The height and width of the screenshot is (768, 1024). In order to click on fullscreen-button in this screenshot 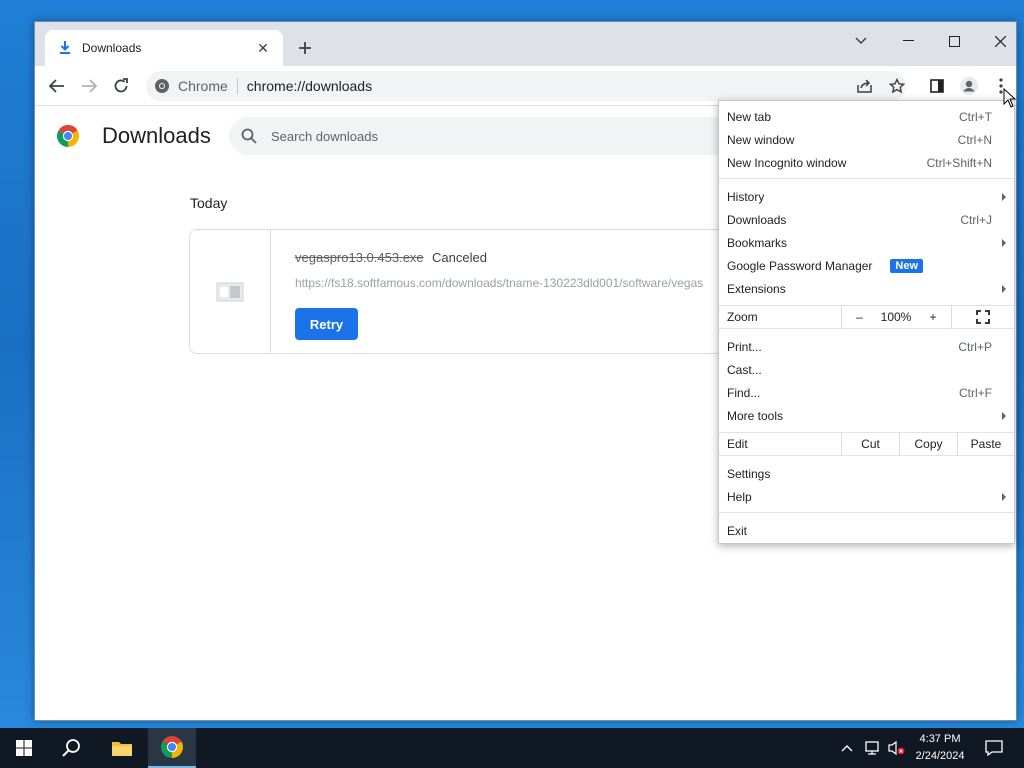, I will do `click(982, 317)`.